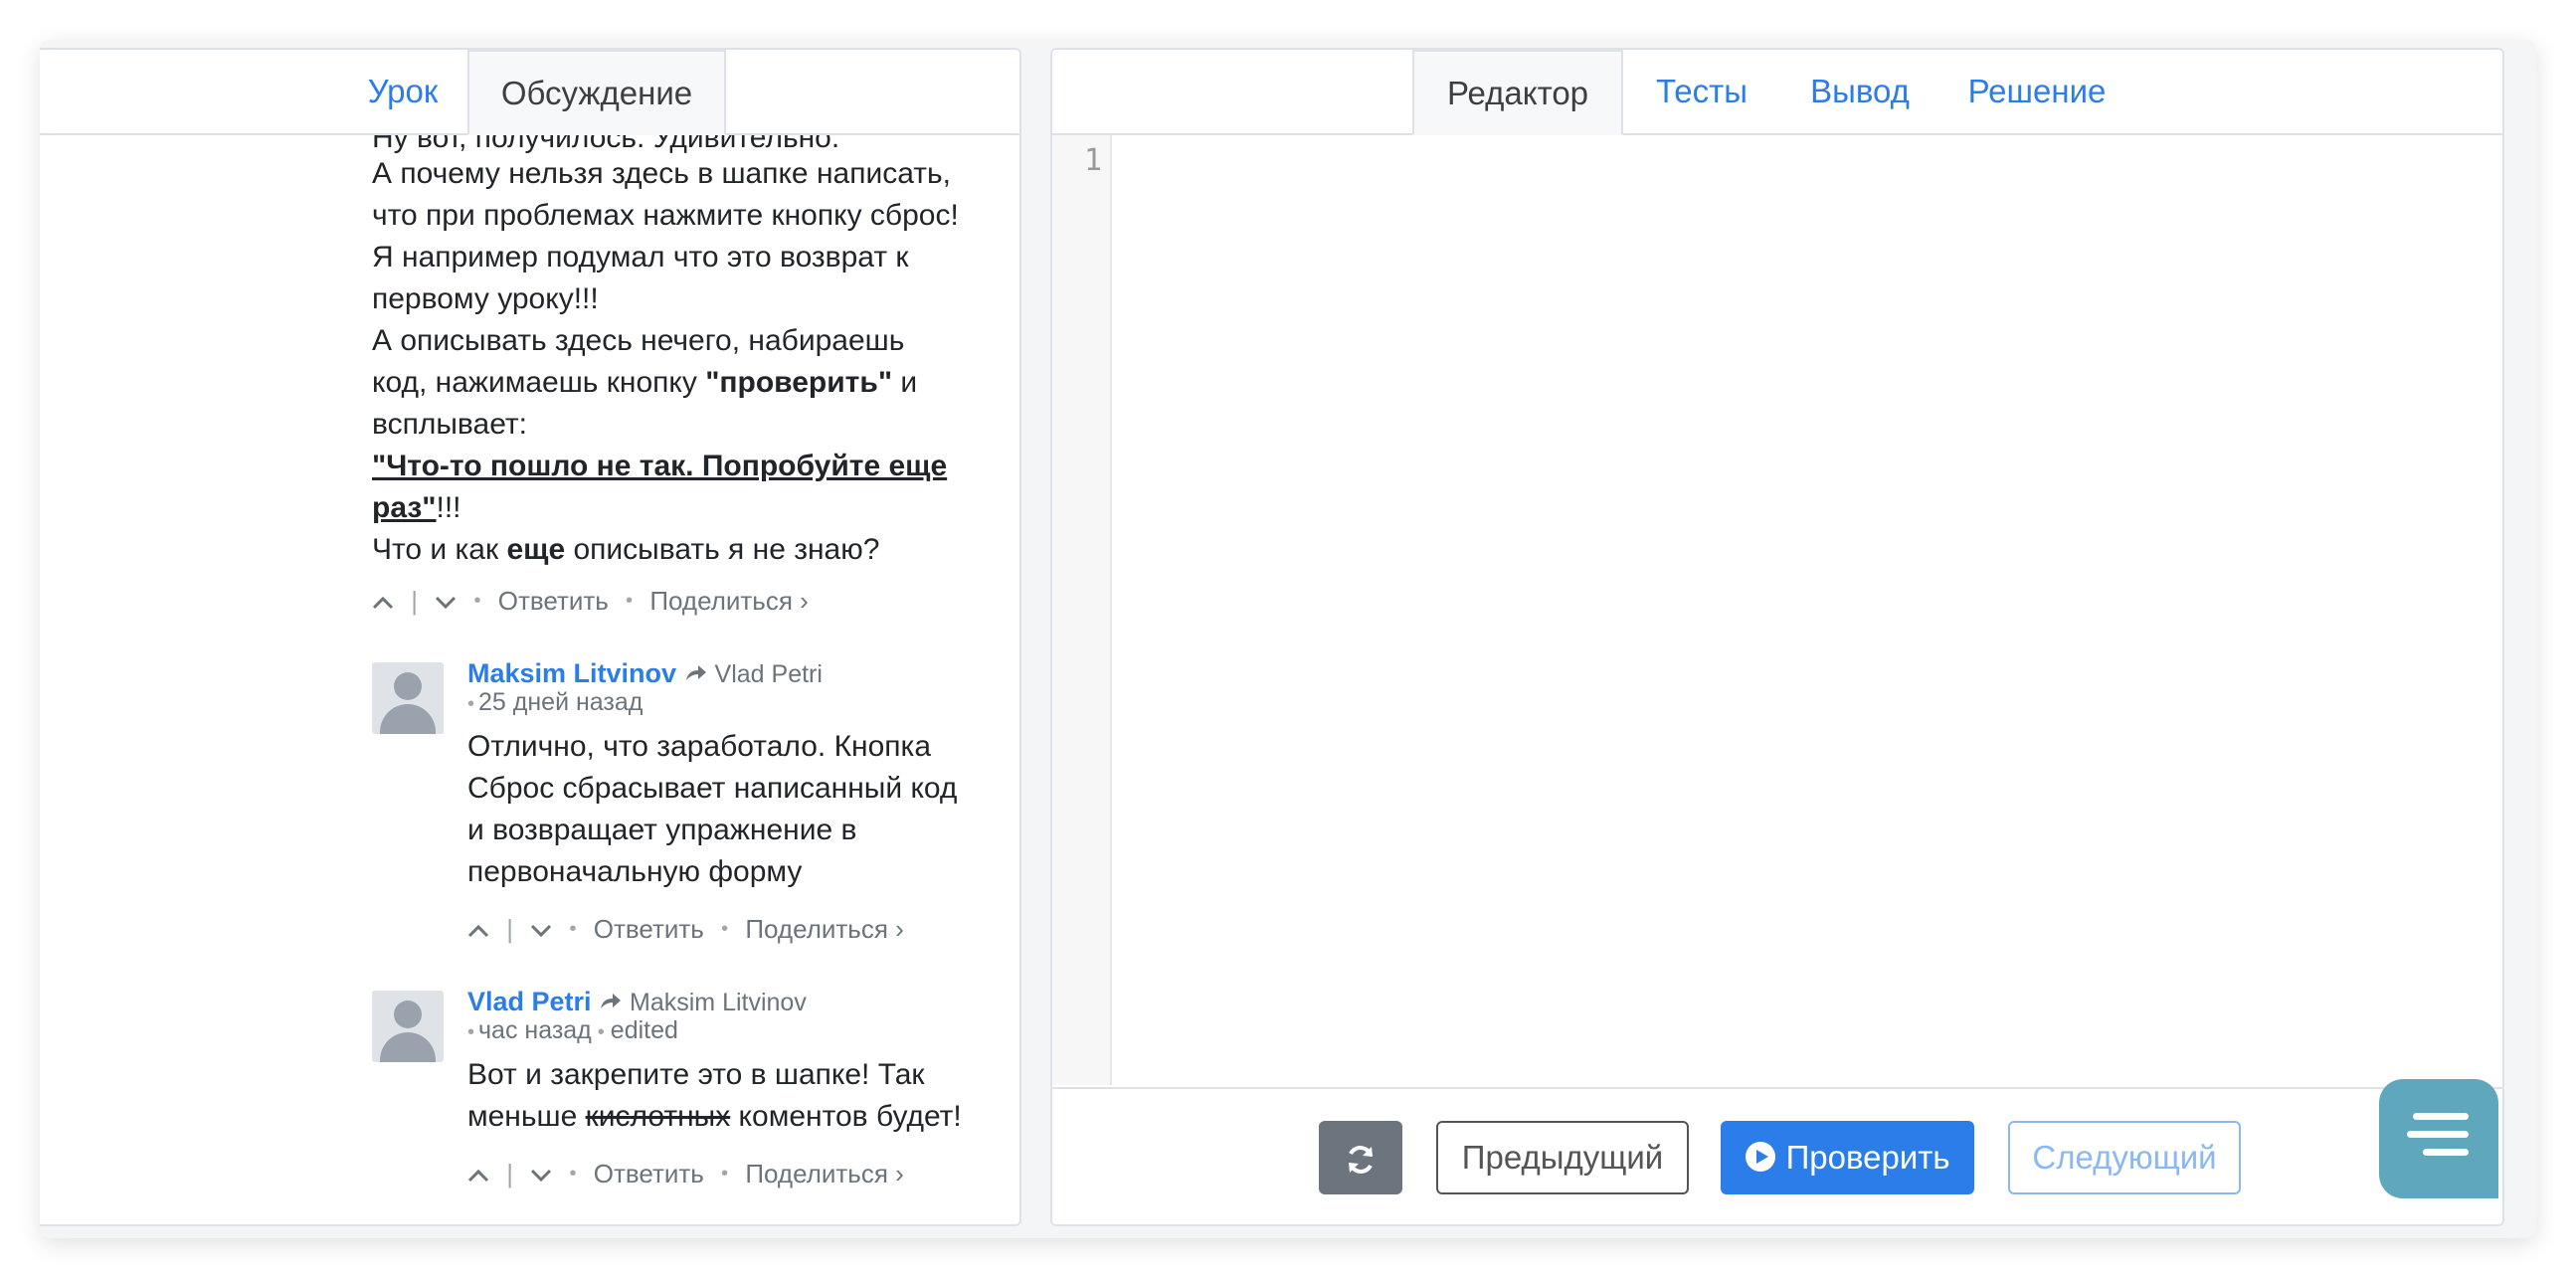  I want to click on edited-label: edited, so click(644, 1030).